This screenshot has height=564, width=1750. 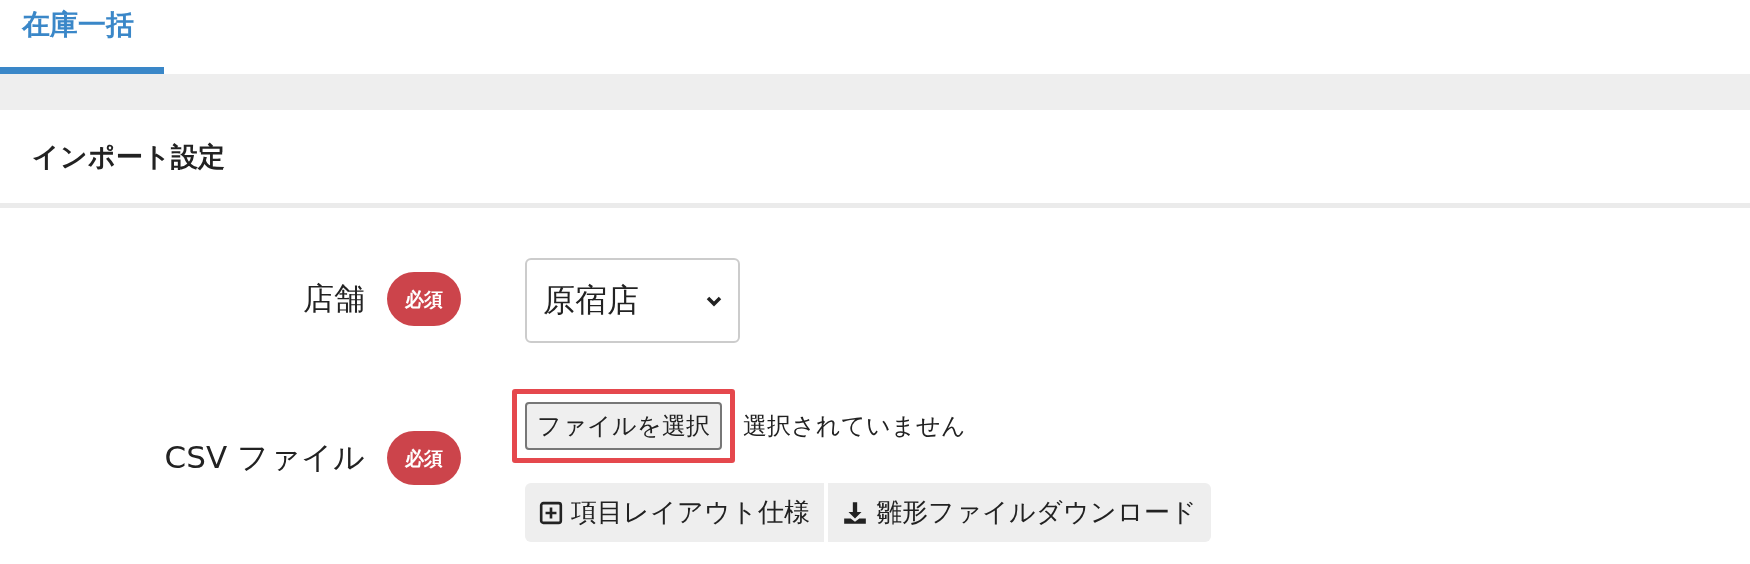 What do you see at coordinates (551, 512) in the screenshot?
I see `plus-square-icon` at bounding box center [551, 512].